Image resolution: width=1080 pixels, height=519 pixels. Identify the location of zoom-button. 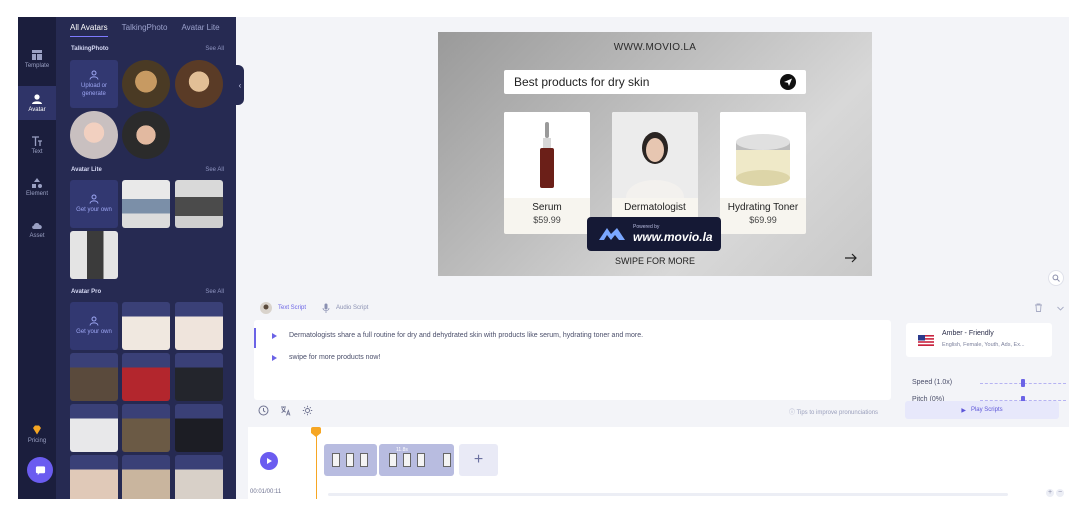
(1056, 278).